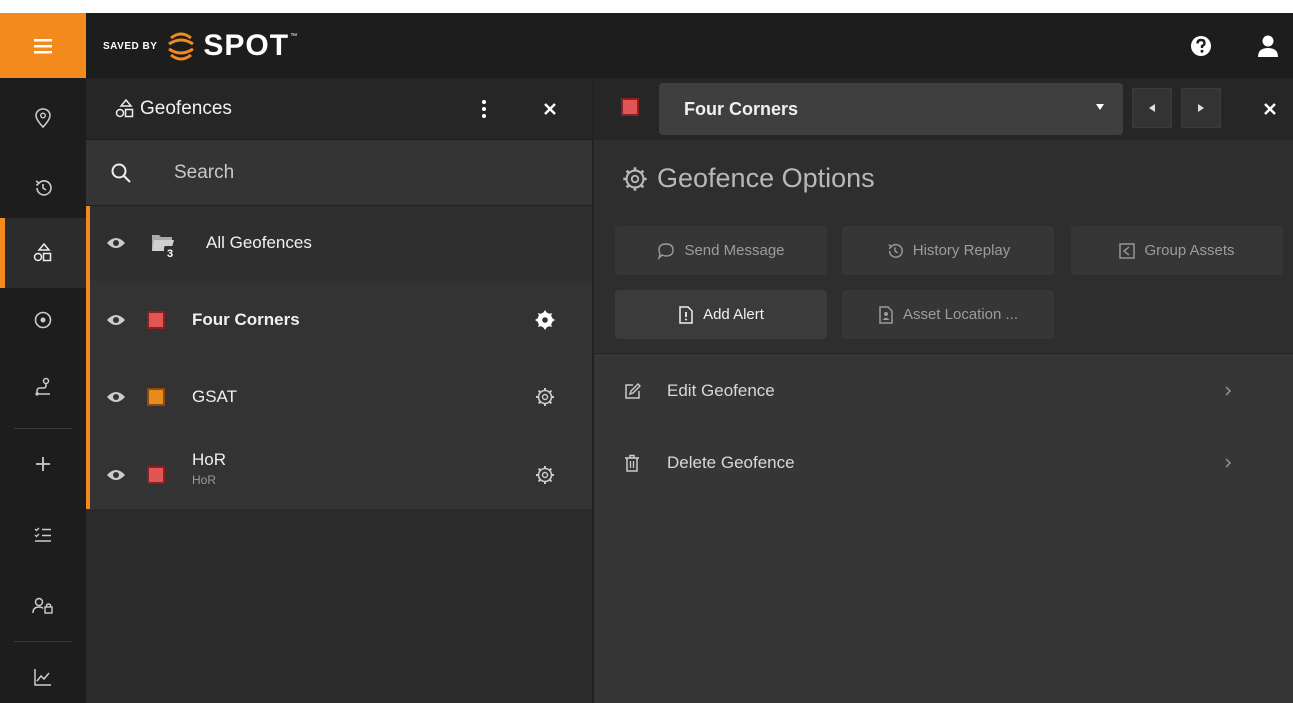 This screenshot has height=703, width=1293. I want to click on close-detail-button, so click(1270, 109).